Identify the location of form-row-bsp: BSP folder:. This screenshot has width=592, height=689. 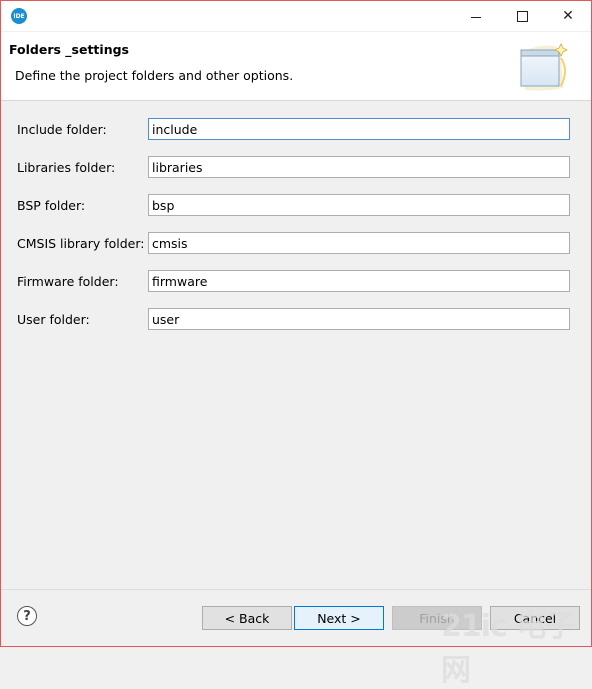
(296, 206).